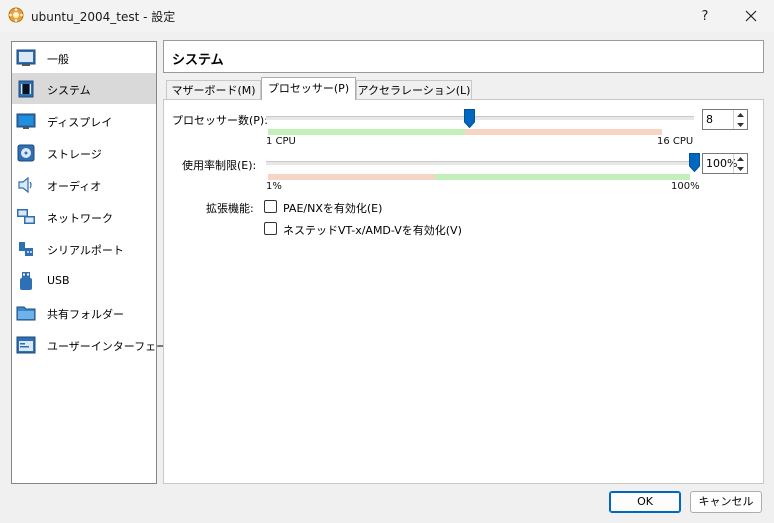 This screenshot has width=774, height=523. I want to click on close-icon, so click(751, 16).